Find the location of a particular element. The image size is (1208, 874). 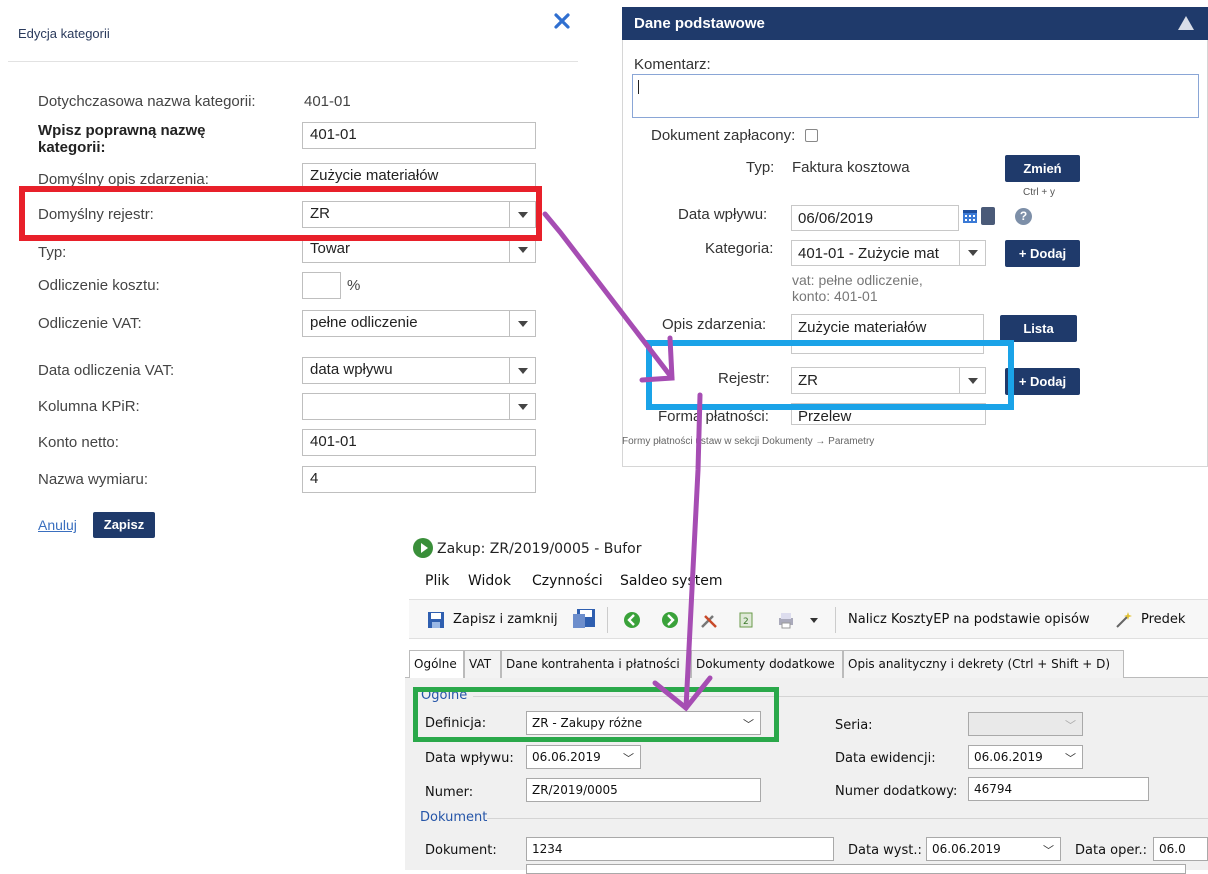

arrow-blue-to-green is located at coordinates (693, 551).